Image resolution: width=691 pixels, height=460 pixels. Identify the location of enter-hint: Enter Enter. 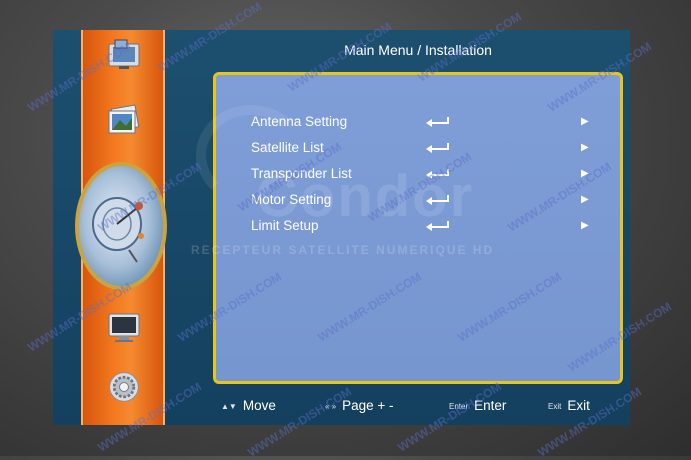
(477, 405).